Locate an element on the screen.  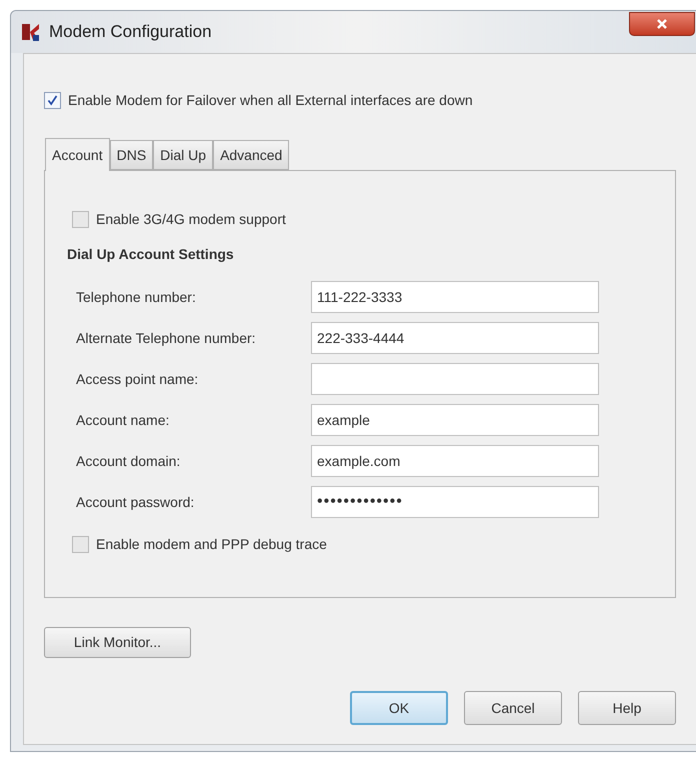
input-field is located at coordinates (455, 379).